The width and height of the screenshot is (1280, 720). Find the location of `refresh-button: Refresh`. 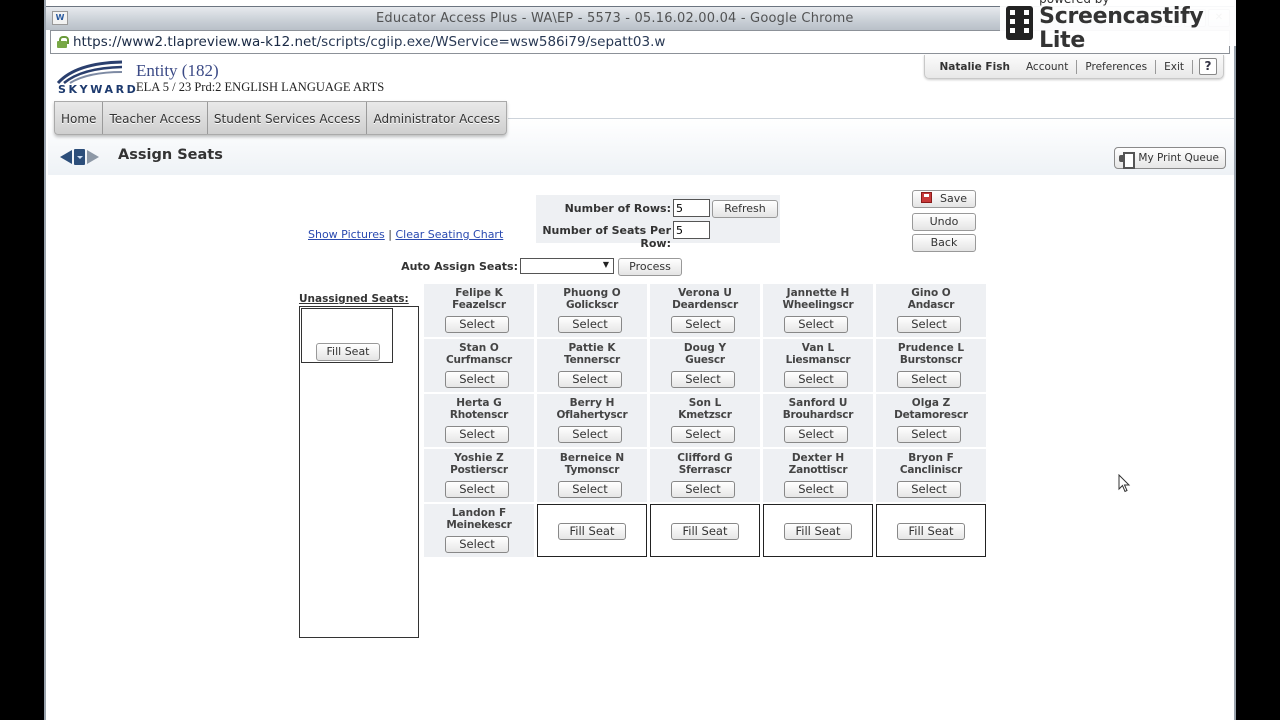

refresh-button: Refresh is located at coordinates (745, 209).